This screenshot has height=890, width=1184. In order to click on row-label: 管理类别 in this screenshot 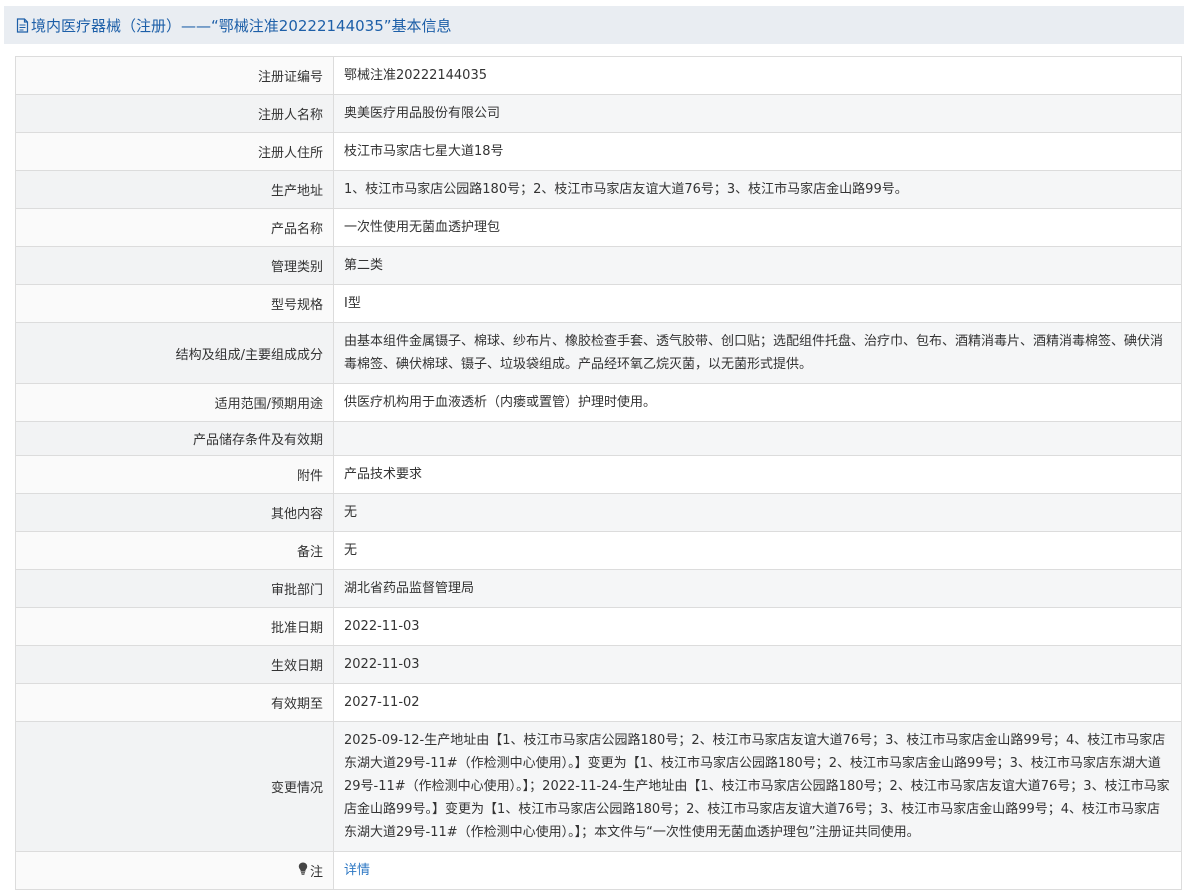, I will do `click(174, 265)`.